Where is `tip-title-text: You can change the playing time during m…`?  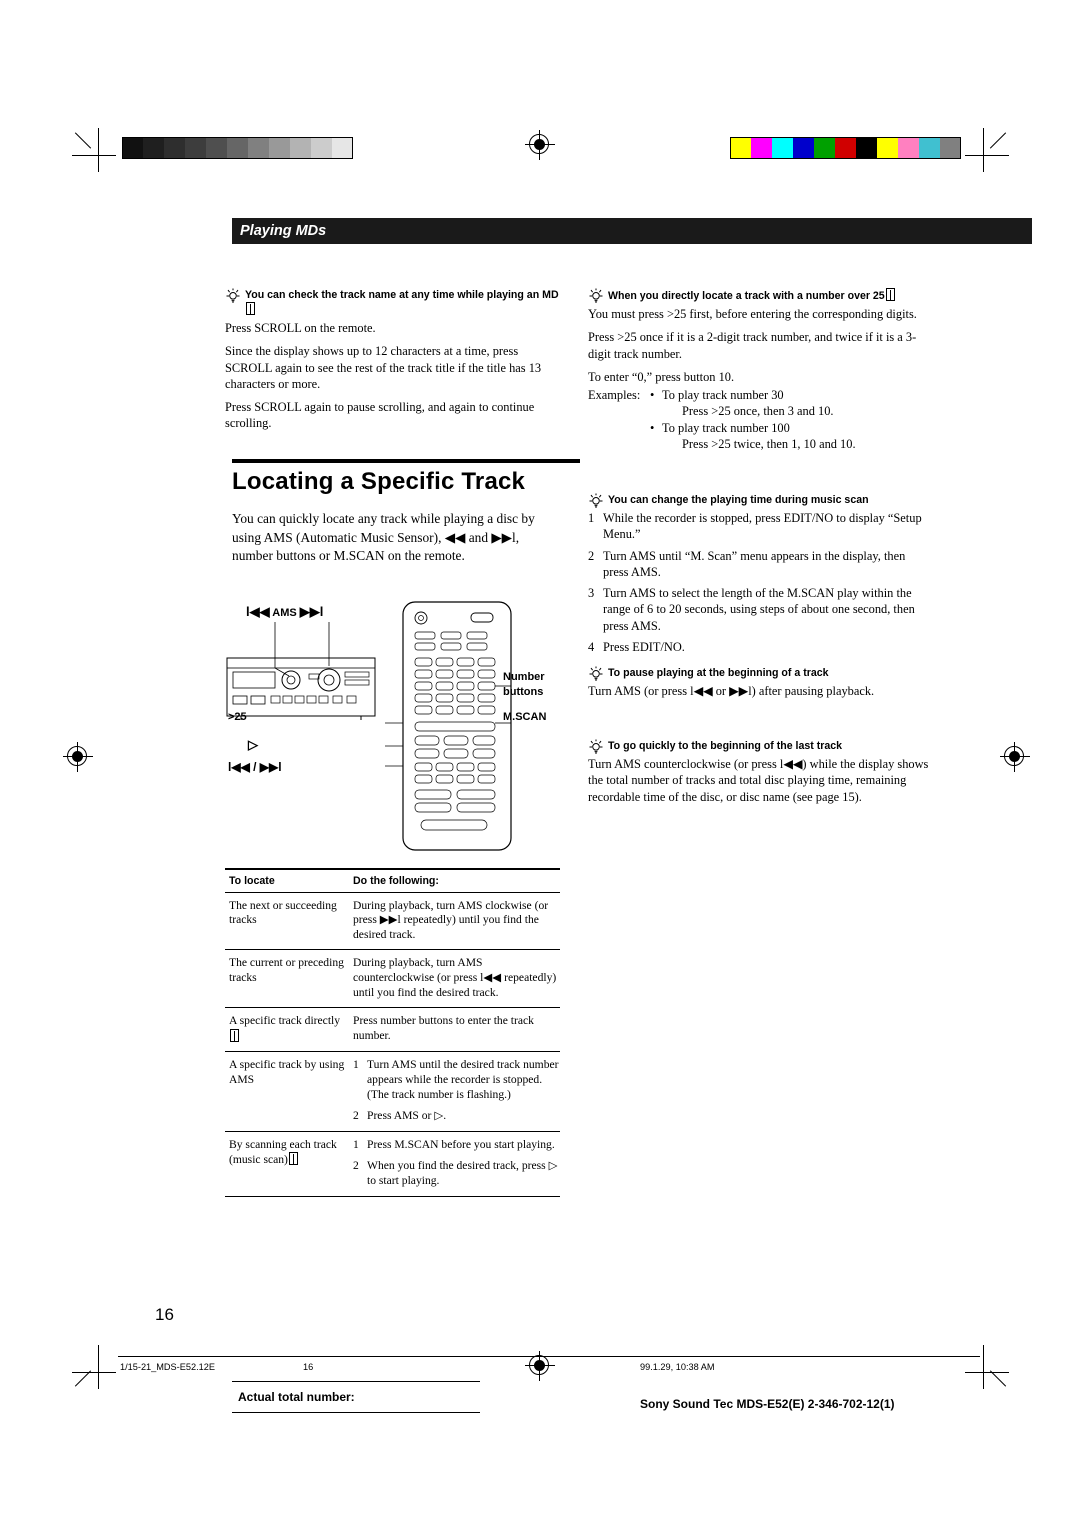
tip-title-text: You can change the playing time during m… is located at coordinates (738, 500).